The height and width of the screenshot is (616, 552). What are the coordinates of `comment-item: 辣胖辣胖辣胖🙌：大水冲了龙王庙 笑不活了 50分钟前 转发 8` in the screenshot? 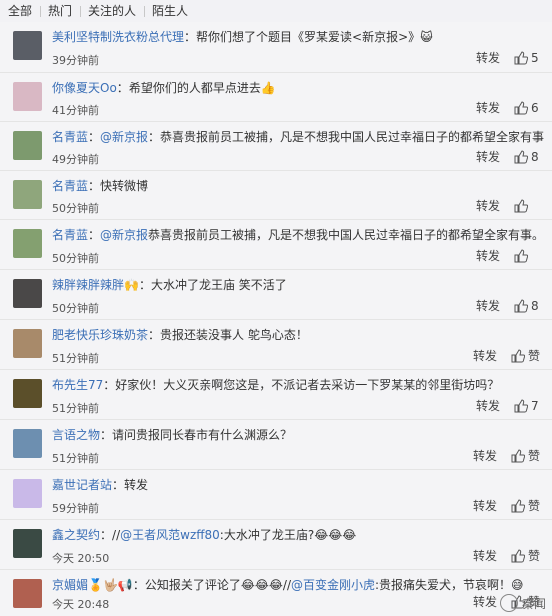 It's located at (276, 294).